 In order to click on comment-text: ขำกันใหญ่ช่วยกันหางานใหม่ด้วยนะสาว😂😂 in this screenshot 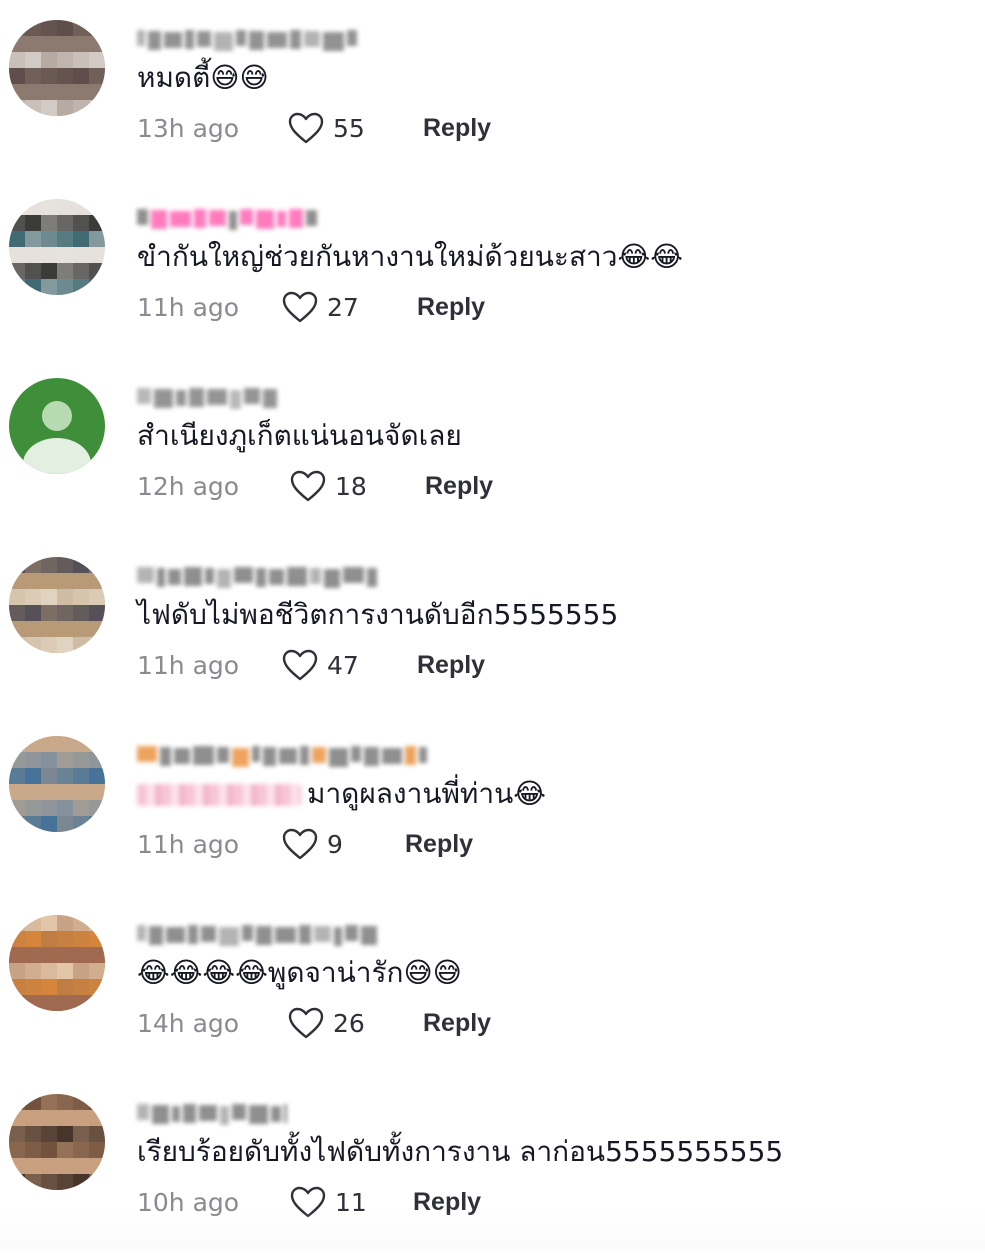, I will do `click(410, 257)`.